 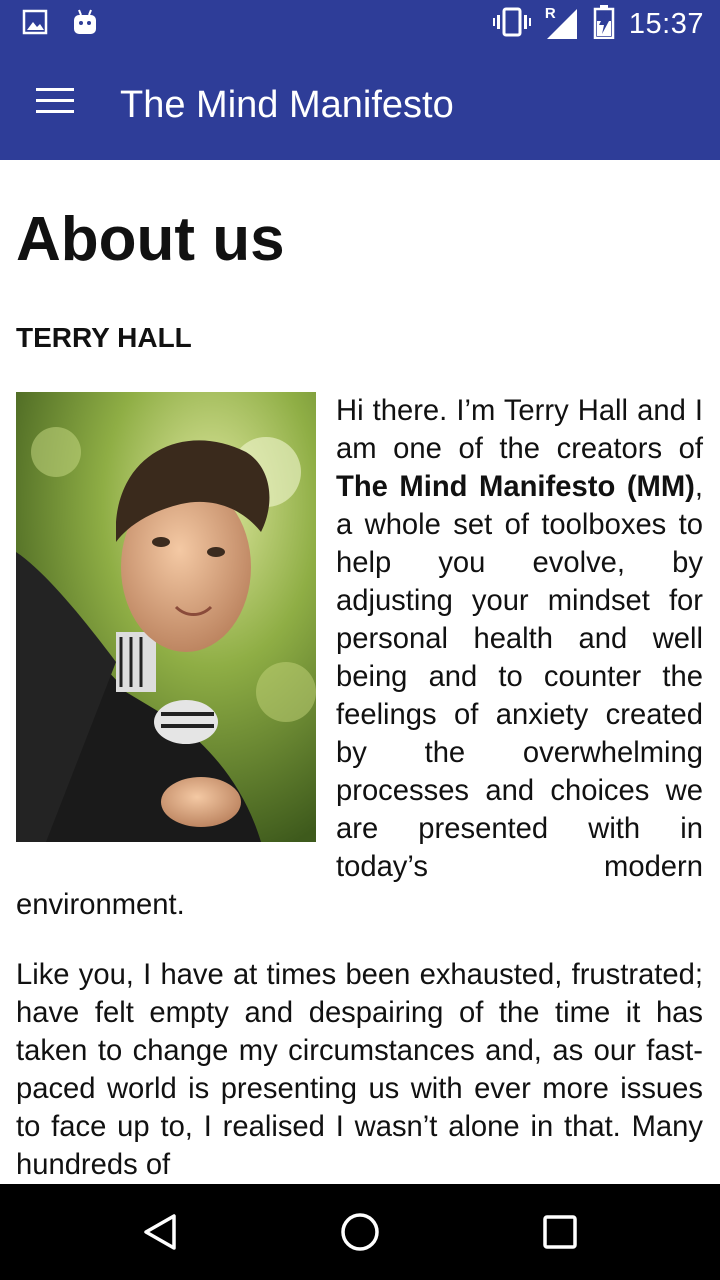 What do you see at coordinates (604, 24) in the screenshot?
I see `battery-charging-icon` at bounding box center [604, 24].